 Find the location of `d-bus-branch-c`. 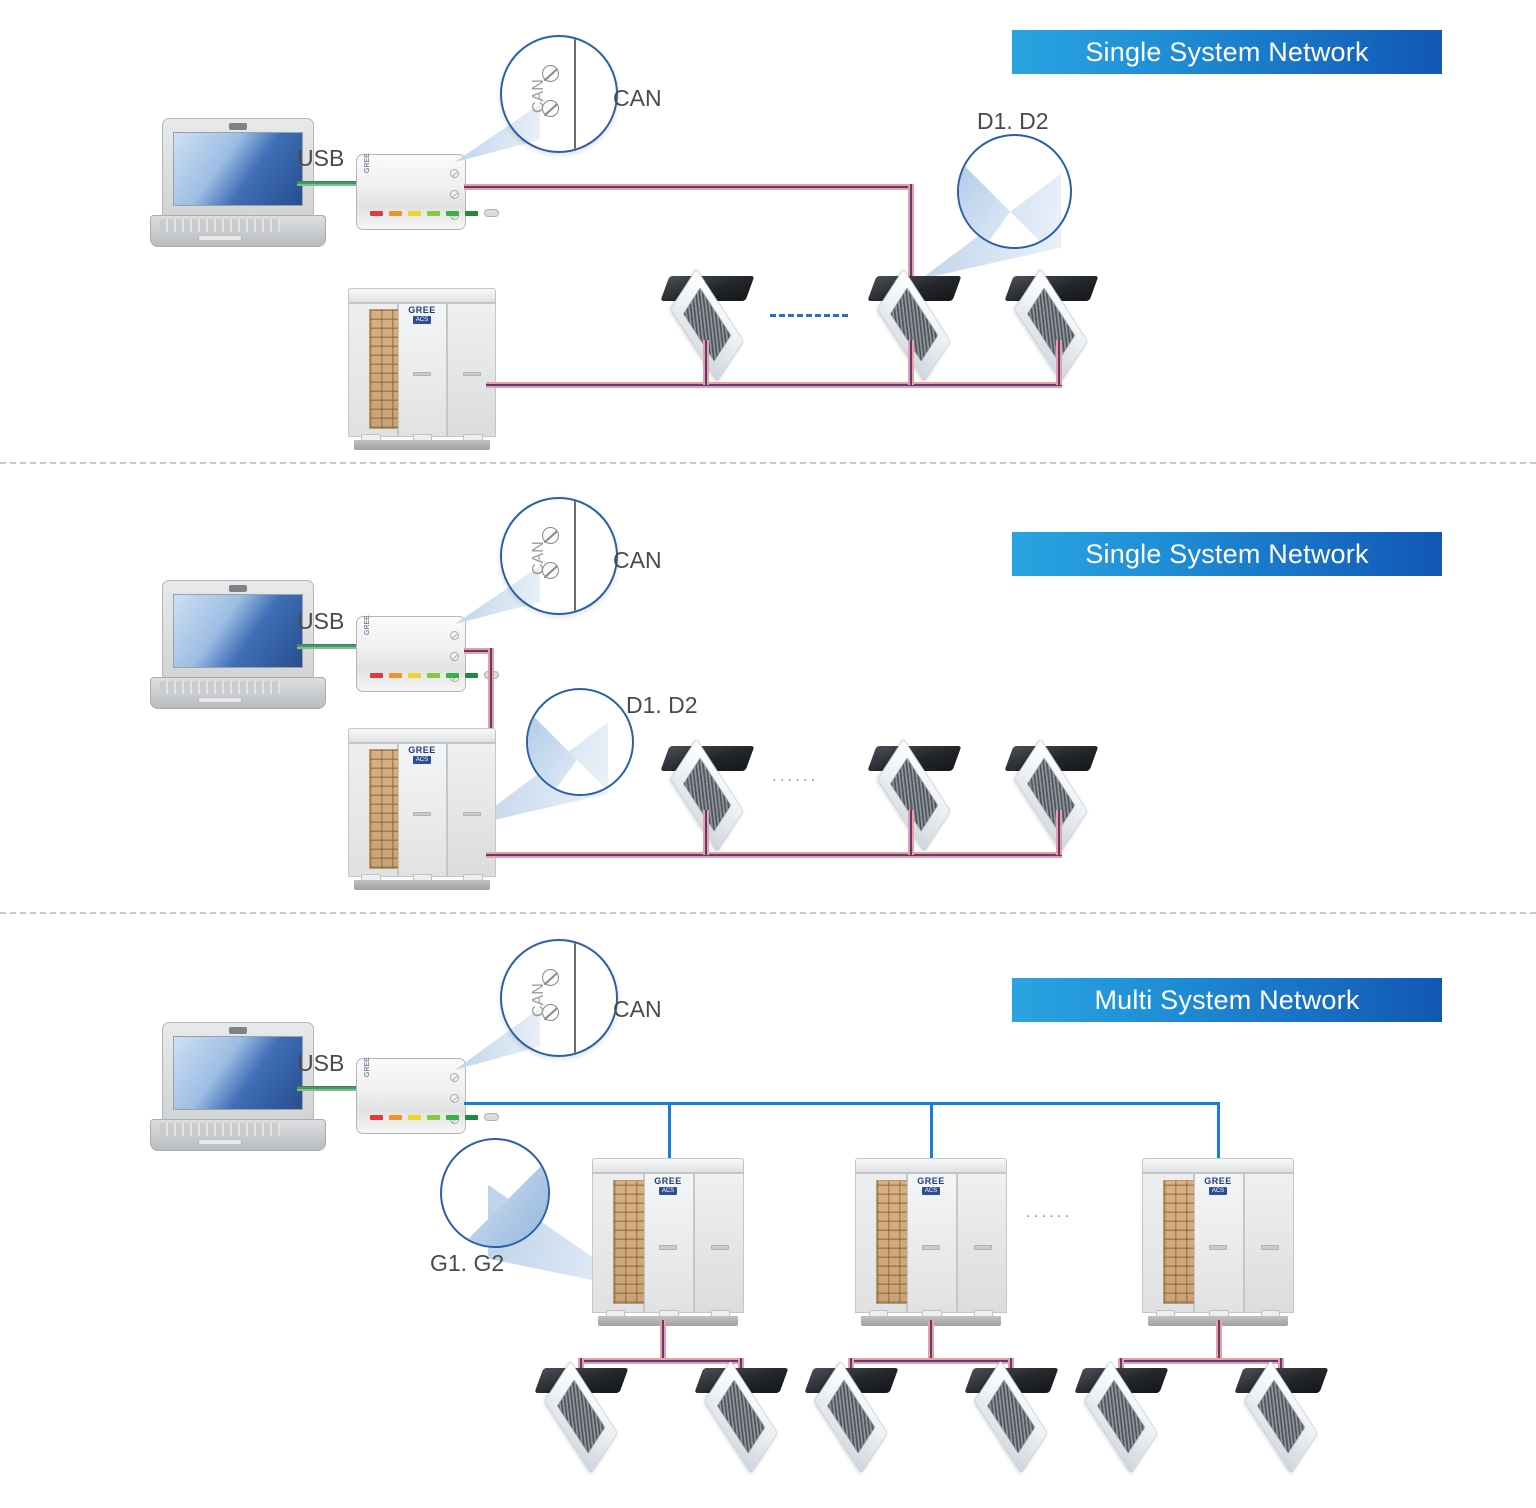

d-bus-branch-c is located at coordinates (1201, 1361).